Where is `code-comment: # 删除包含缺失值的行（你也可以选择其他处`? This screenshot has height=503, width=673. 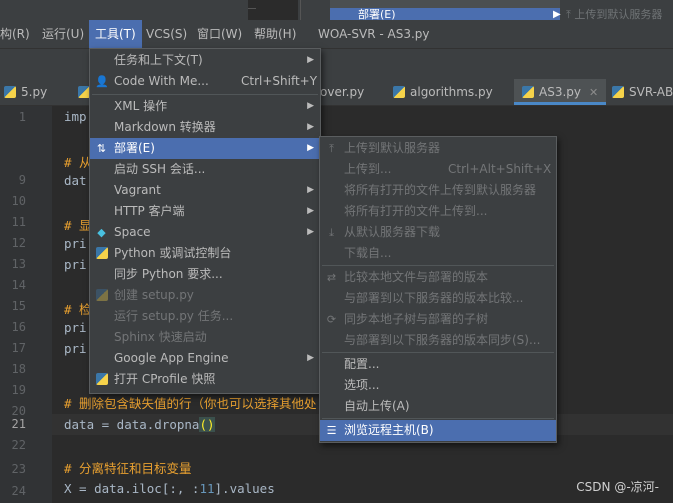
code-comment: # 删除包含缺失值的行（你也可以选择其他处 is located at coordinates (190, 402).